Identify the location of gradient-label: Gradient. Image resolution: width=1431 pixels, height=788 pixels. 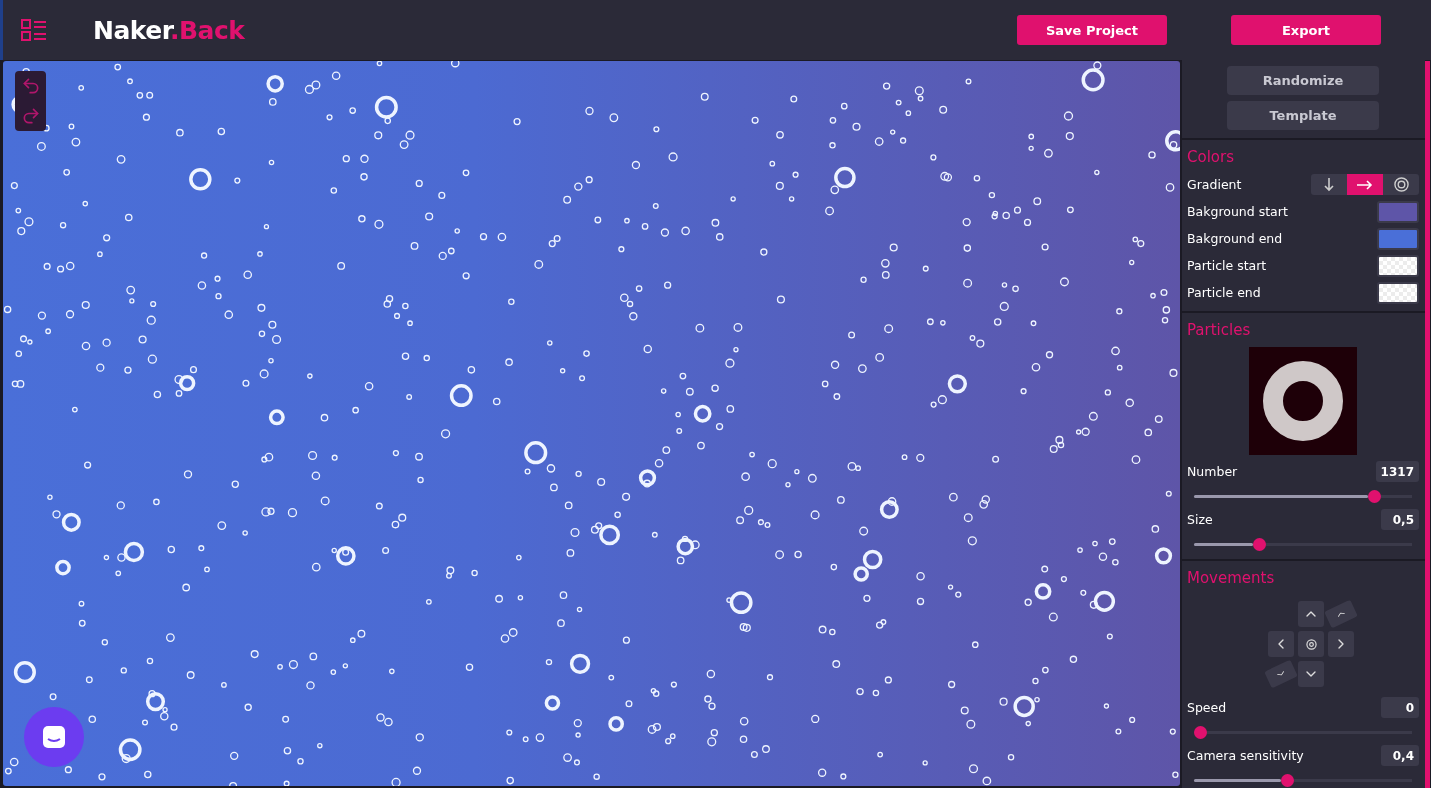
(1214, 184).